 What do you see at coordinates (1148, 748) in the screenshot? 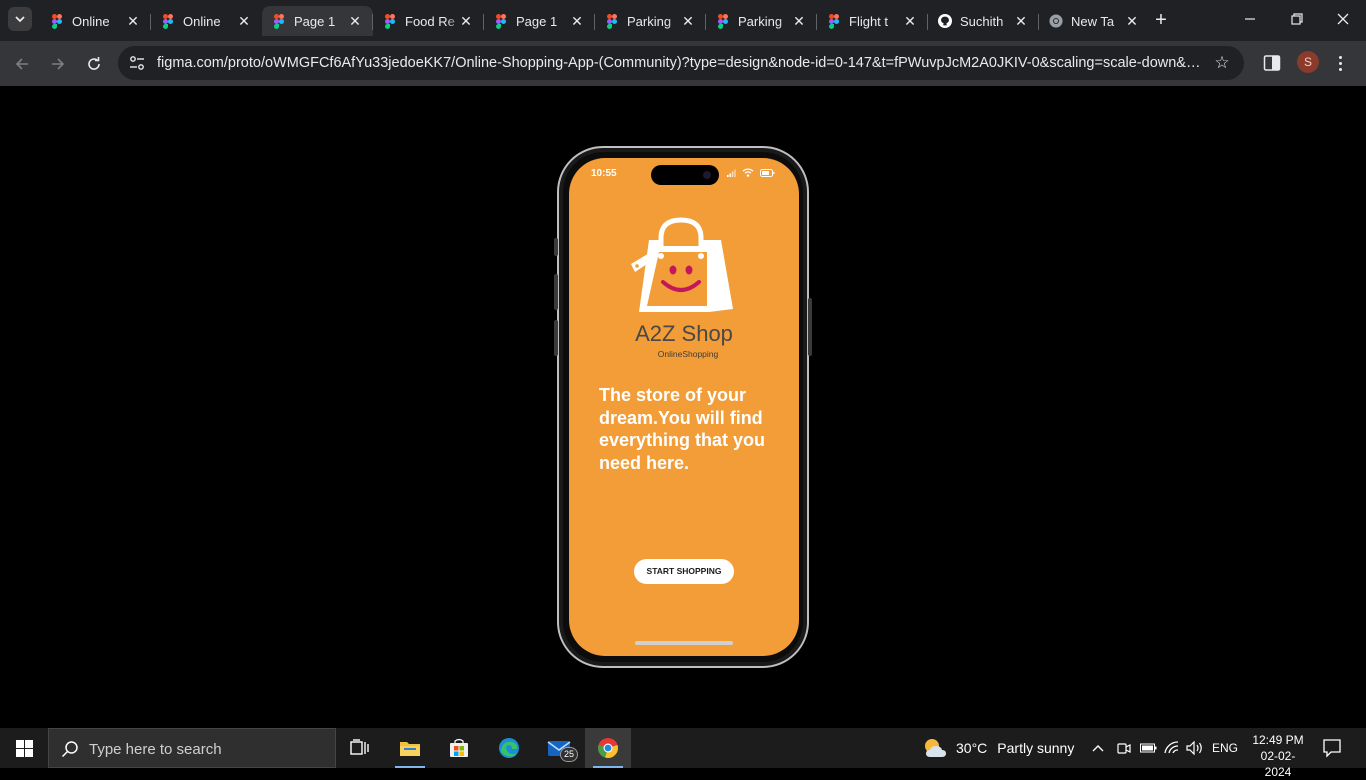
I see `battery-icon` at bounding box center [1148, 748].